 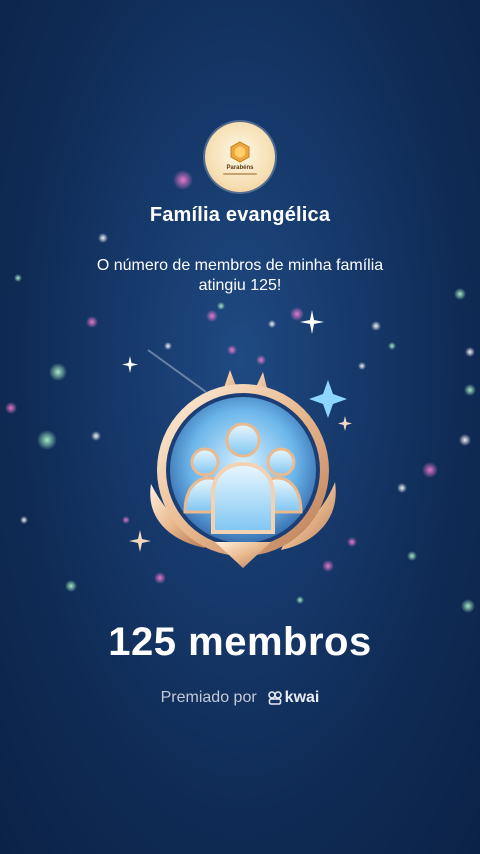 I want to click on avatar-label: Parabéns, so click(x=240, y=168).